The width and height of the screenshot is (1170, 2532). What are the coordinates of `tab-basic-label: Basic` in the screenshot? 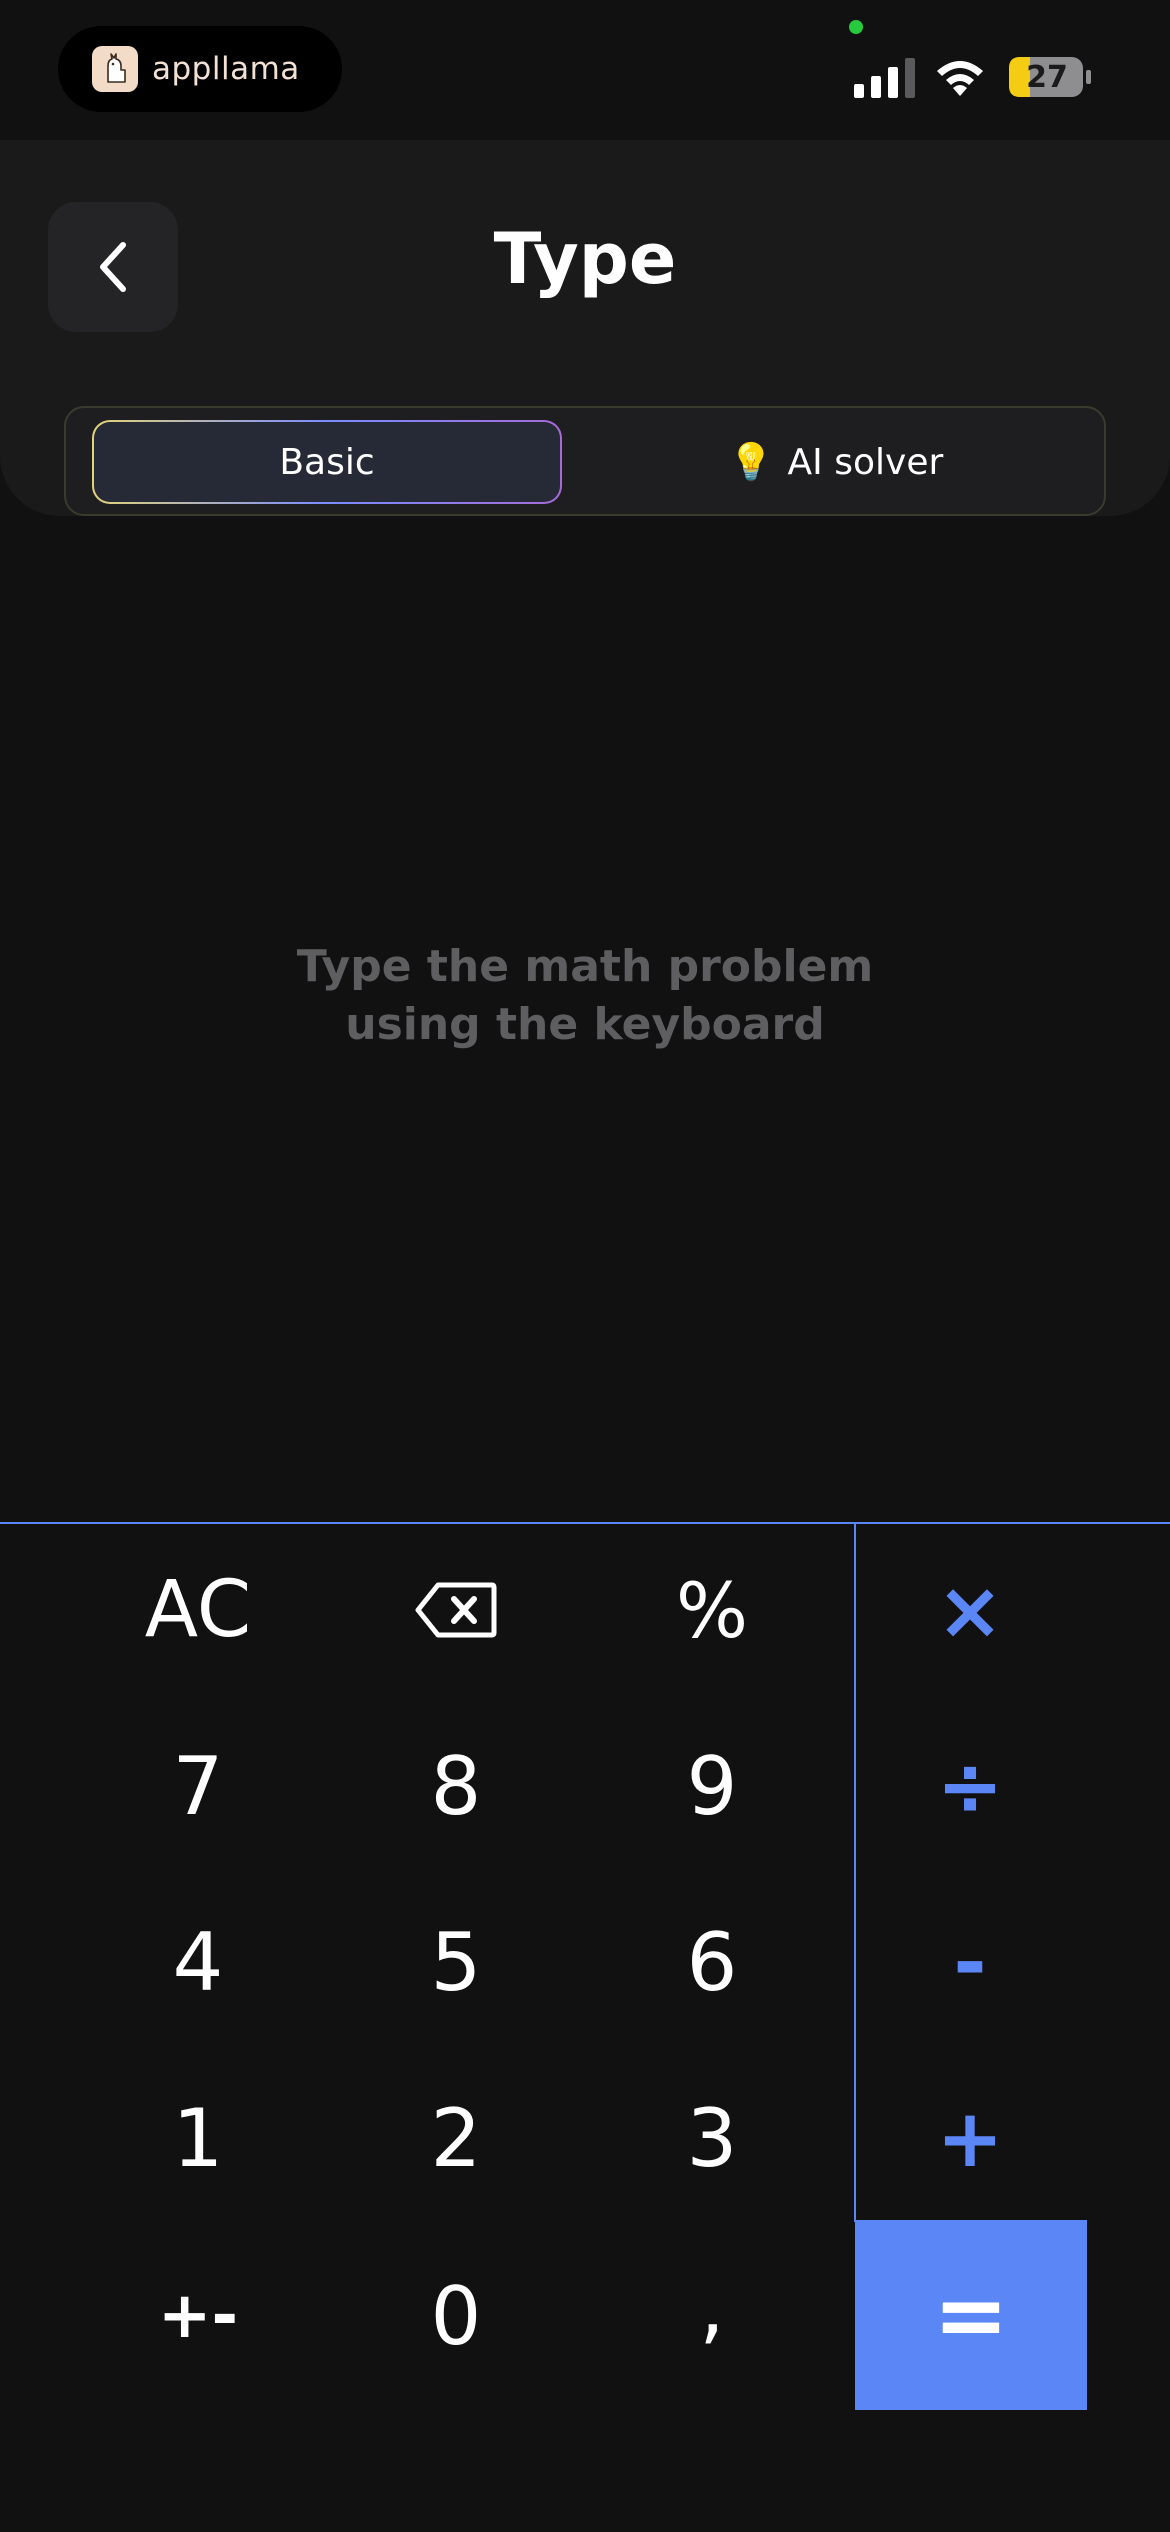 It's located at (327, 462).